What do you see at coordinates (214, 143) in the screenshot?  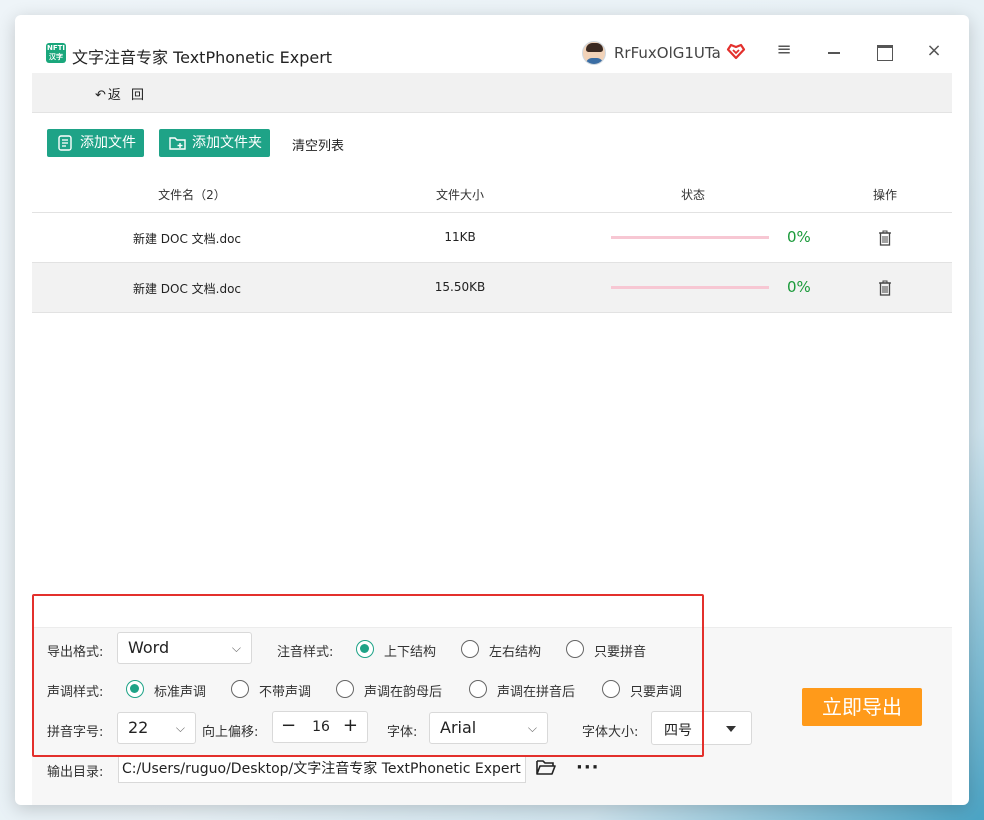 I see `add-folder-button: 添加文件夹` at bounding box center [214, 143].